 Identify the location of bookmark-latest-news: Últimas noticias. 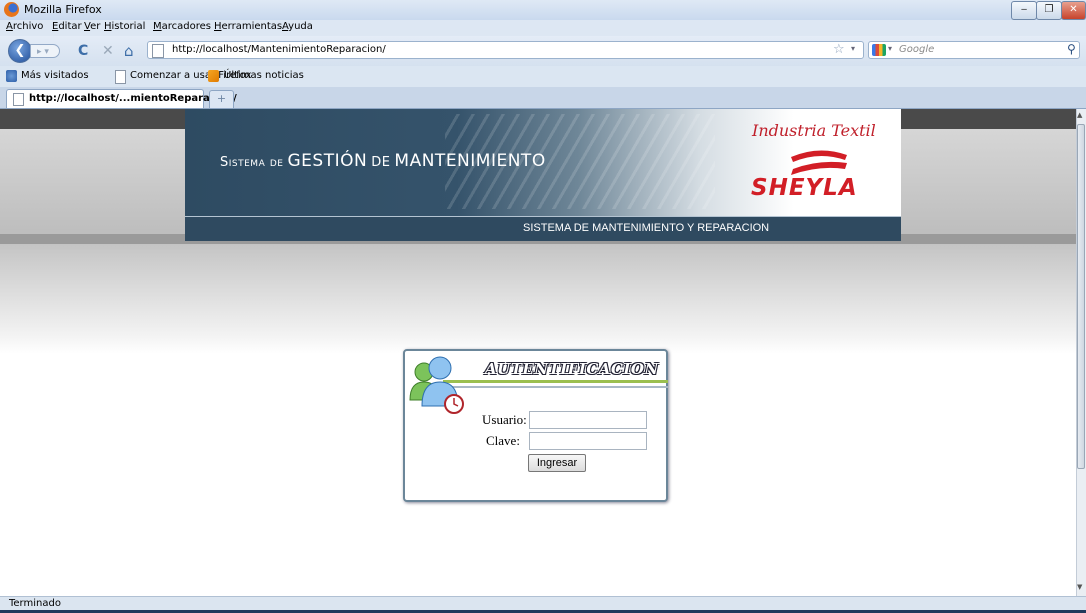
(264, 75).